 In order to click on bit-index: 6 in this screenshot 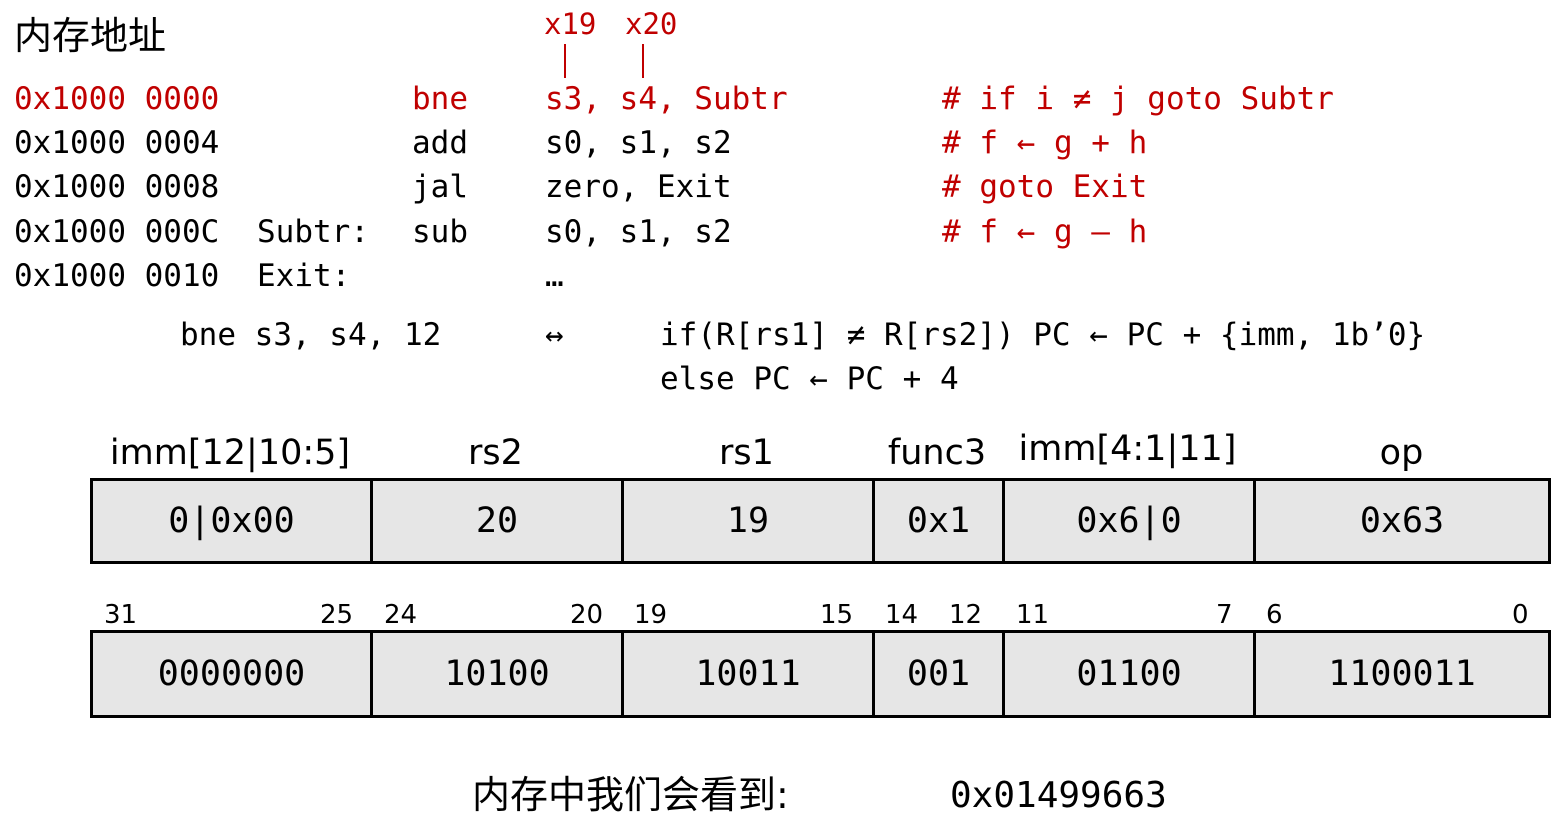, I will do `click(1274, 615)`.